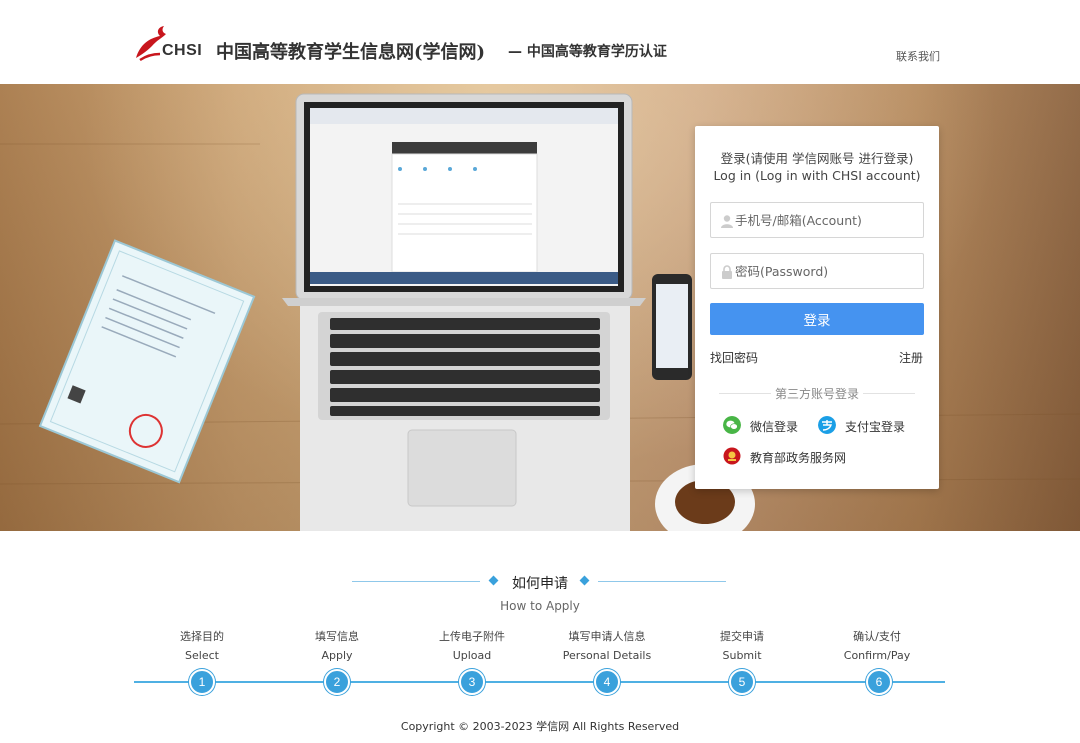  I want to click on login-button: 登录, so click(817, 319).